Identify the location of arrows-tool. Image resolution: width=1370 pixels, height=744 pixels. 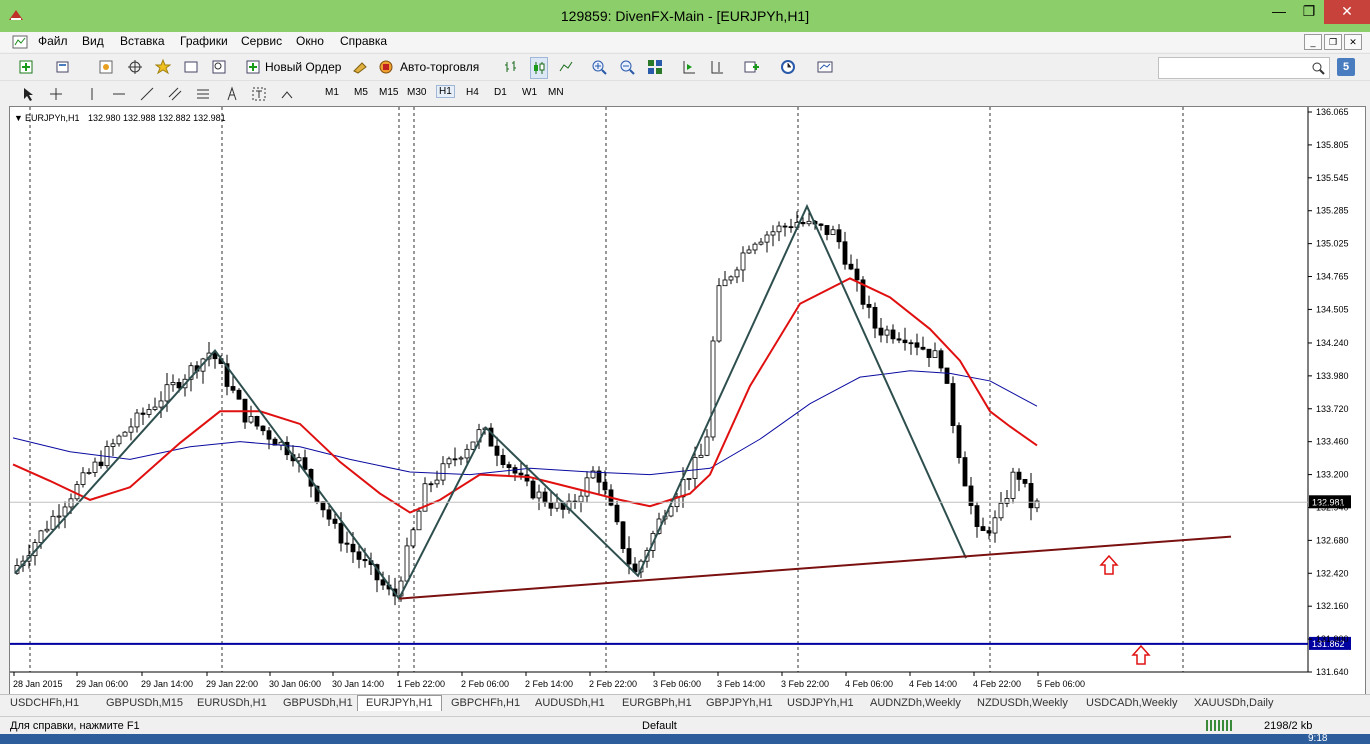
(287, 94).